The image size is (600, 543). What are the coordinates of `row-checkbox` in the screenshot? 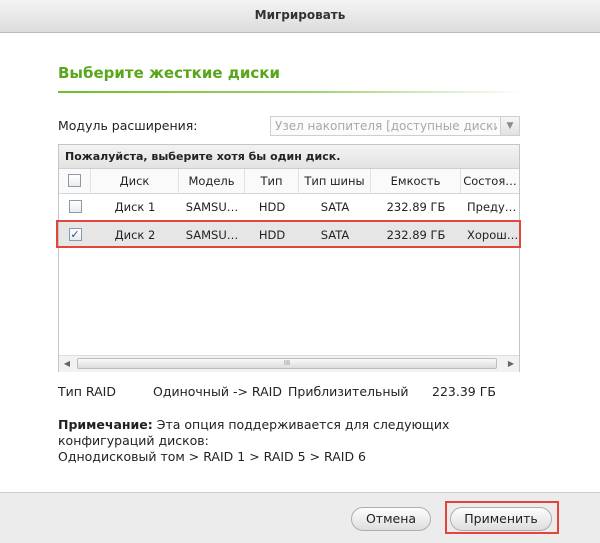 It's located at (75, 206).